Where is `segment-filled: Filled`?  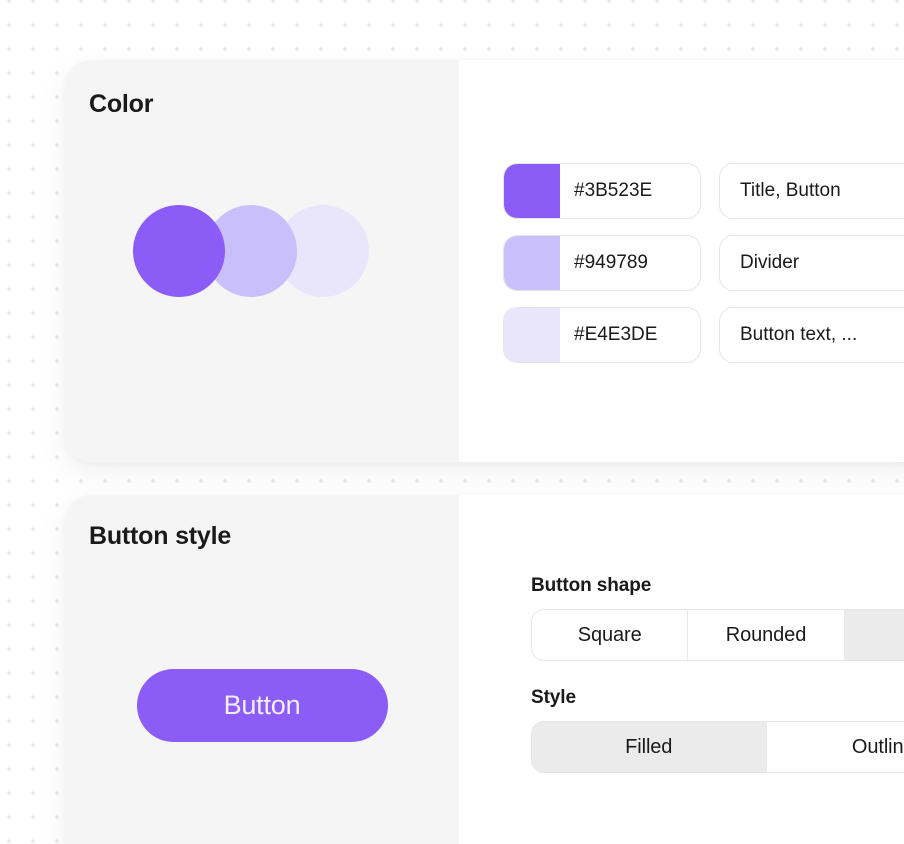
segment-filled: Filled is located at coordinates (649, 747).